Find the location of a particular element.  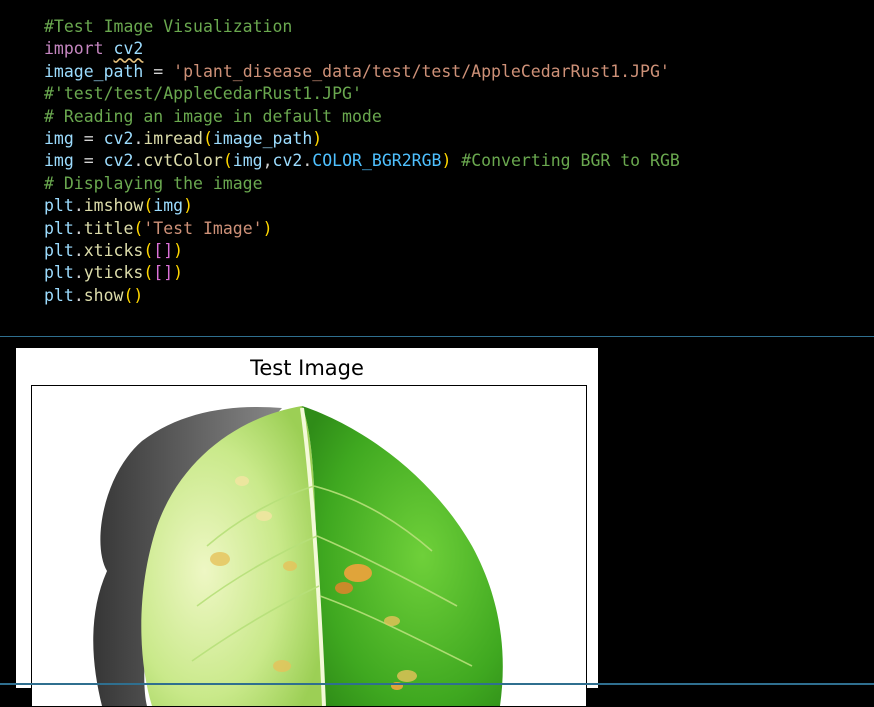

code-token: # Displaying the image is located at coordinates (153, 183).